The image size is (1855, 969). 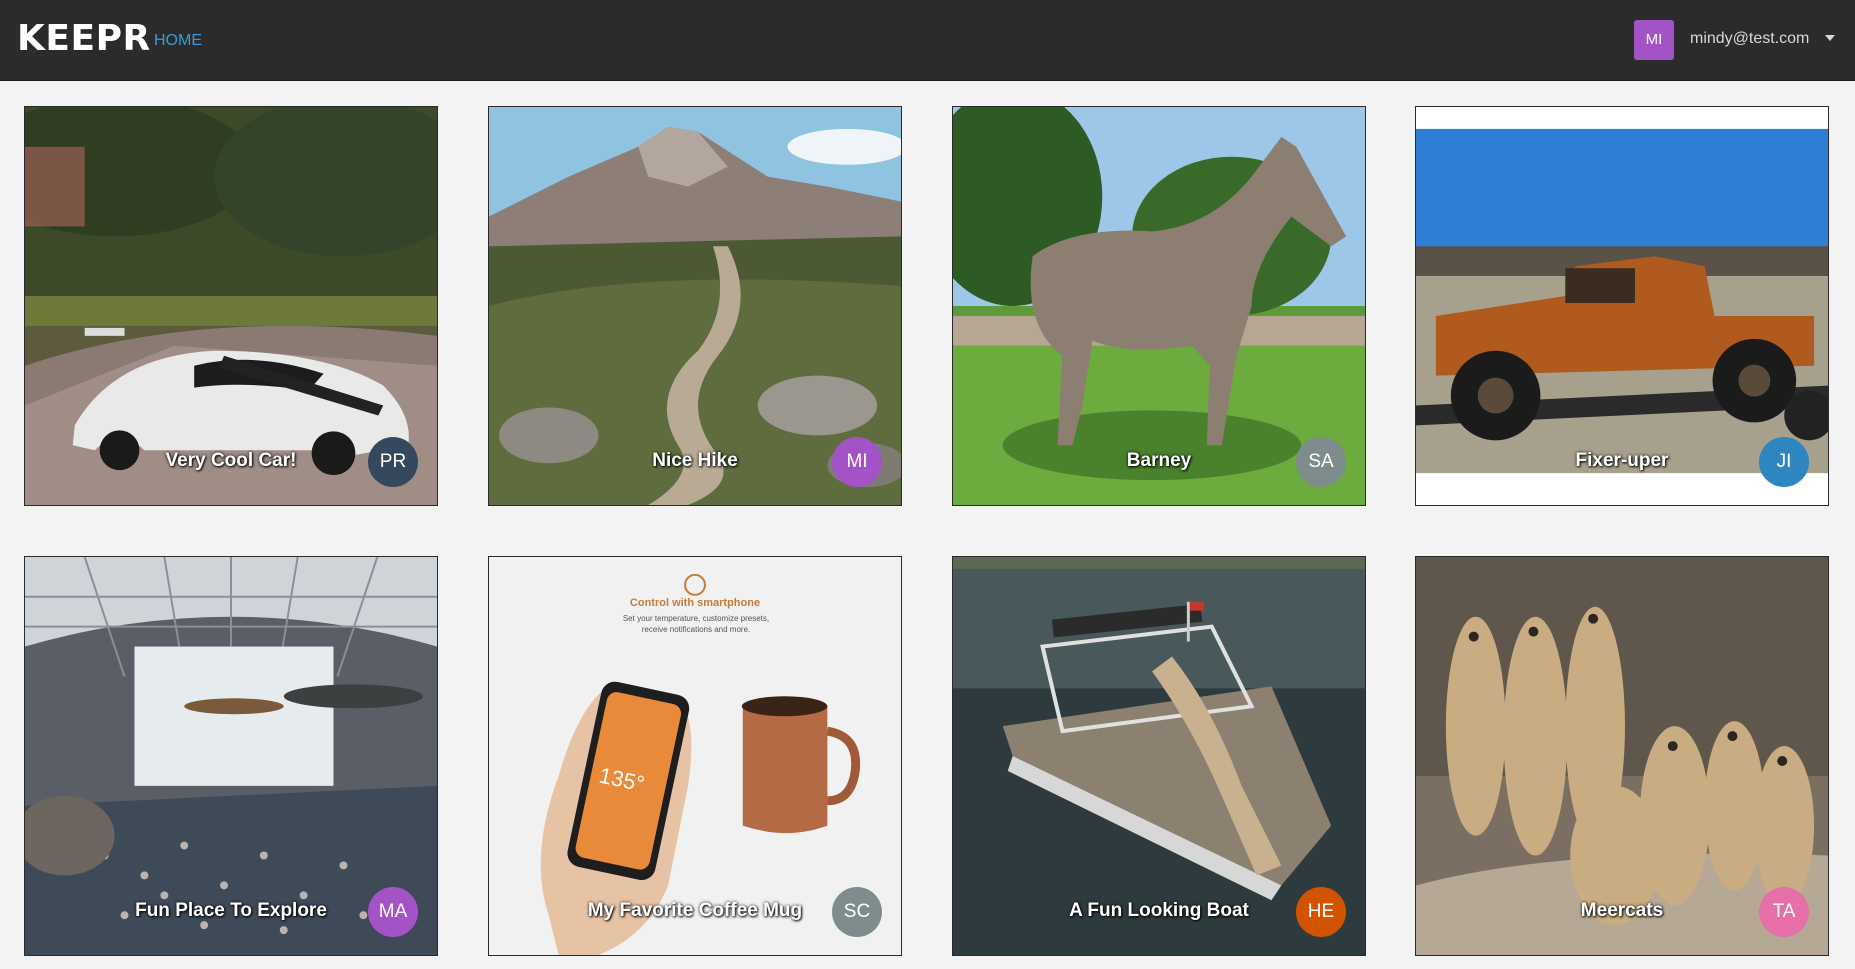 I want to click on keep-card: A Fun Looking Boat HE, so click(x=1159, y=756).